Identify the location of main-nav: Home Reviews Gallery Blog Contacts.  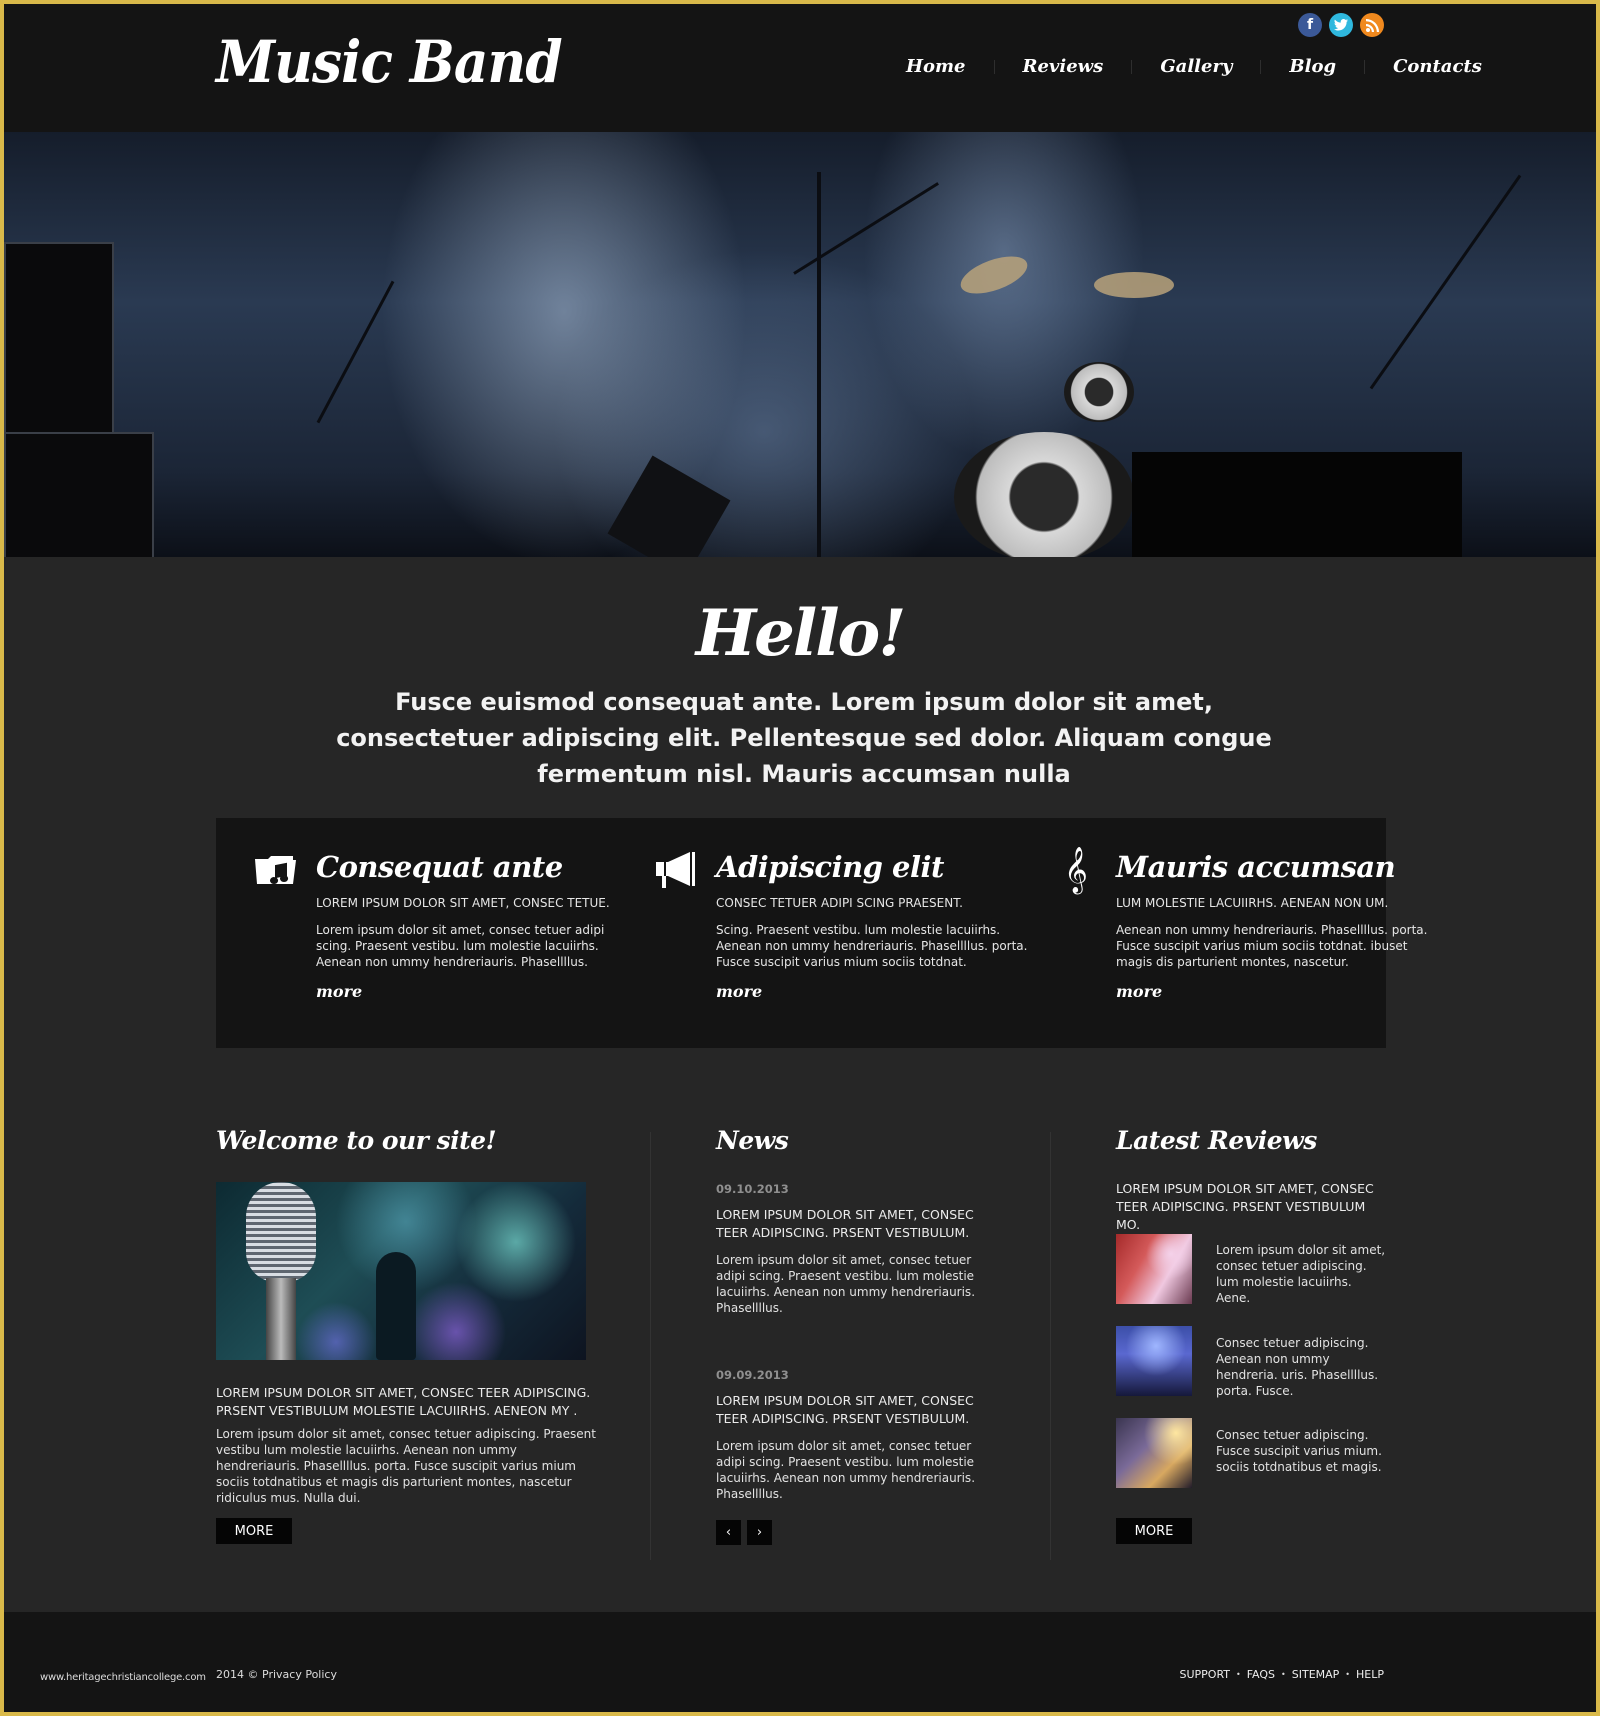
(1197, 66).